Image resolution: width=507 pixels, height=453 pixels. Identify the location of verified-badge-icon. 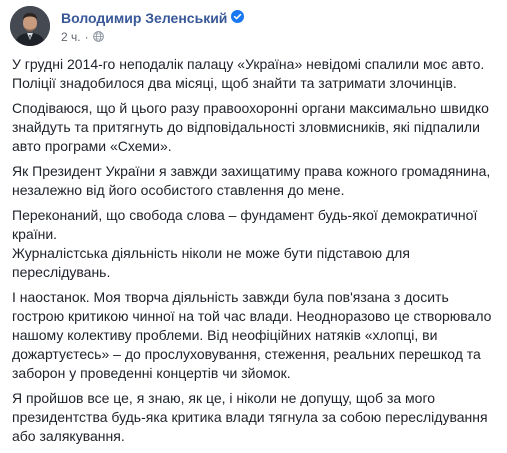
(238, 17).